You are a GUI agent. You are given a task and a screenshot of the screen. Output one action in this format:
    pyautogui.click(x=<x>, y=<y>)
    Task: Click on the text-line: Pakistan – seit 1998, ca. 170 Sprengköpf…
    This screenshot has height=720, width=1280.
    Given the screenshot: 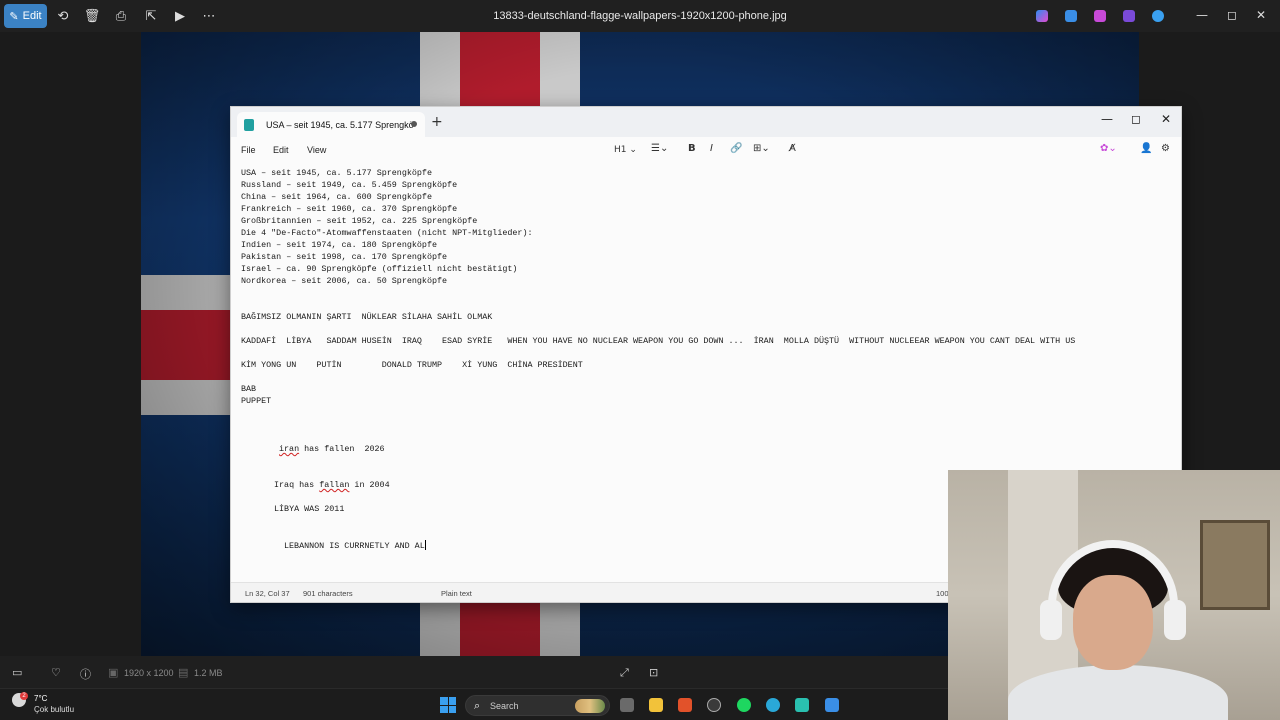 What is the action you would take?
    pyautogui.click(x=344, y=257)
    